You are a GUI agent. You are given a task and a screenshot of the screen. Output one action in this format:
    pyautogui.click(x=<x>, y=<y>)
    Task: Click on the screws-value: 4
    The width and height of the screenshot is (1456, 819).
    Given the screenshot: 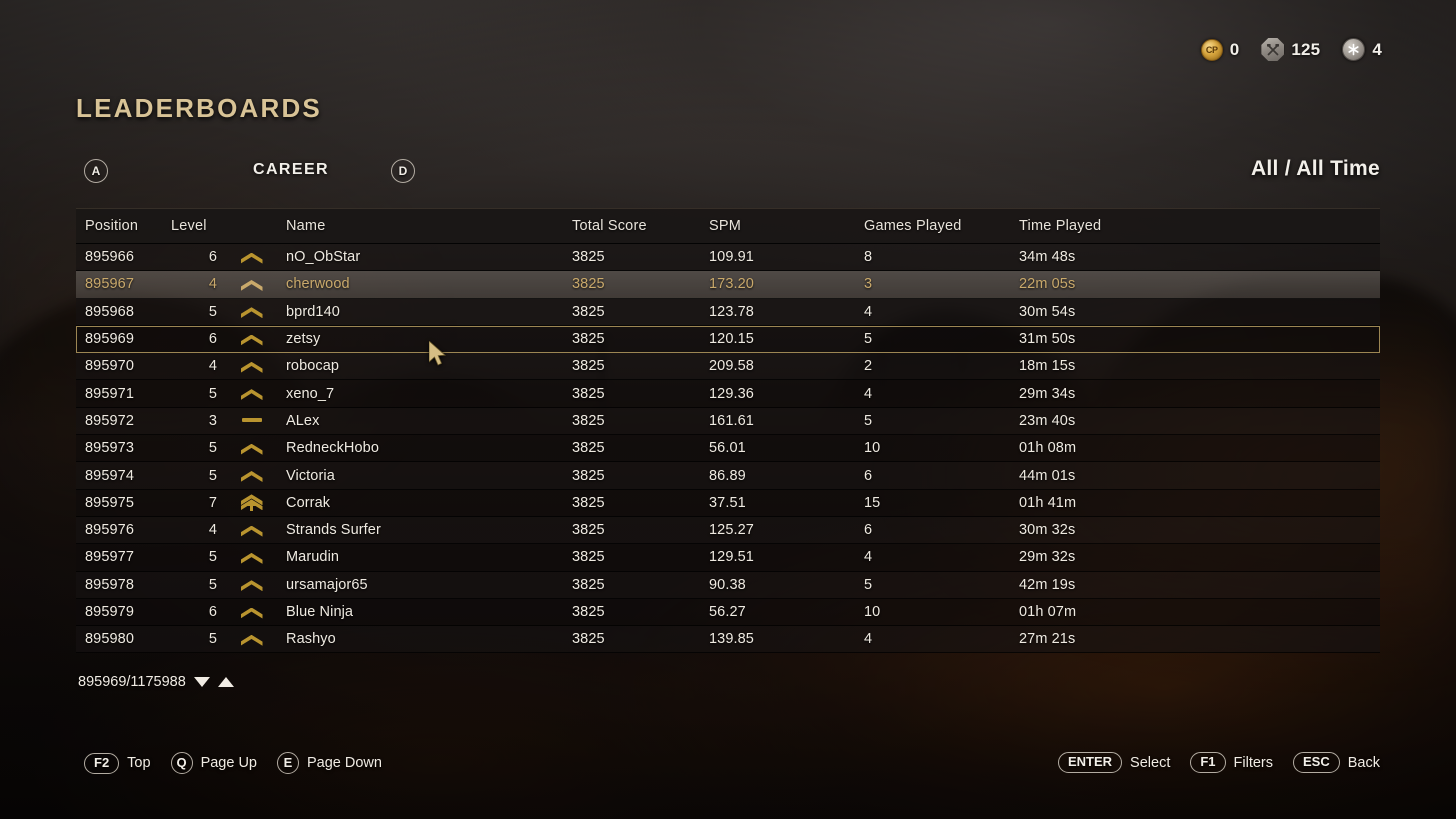 What is the action you would take?
    pyautogui.click(x=1377, y=49)
    